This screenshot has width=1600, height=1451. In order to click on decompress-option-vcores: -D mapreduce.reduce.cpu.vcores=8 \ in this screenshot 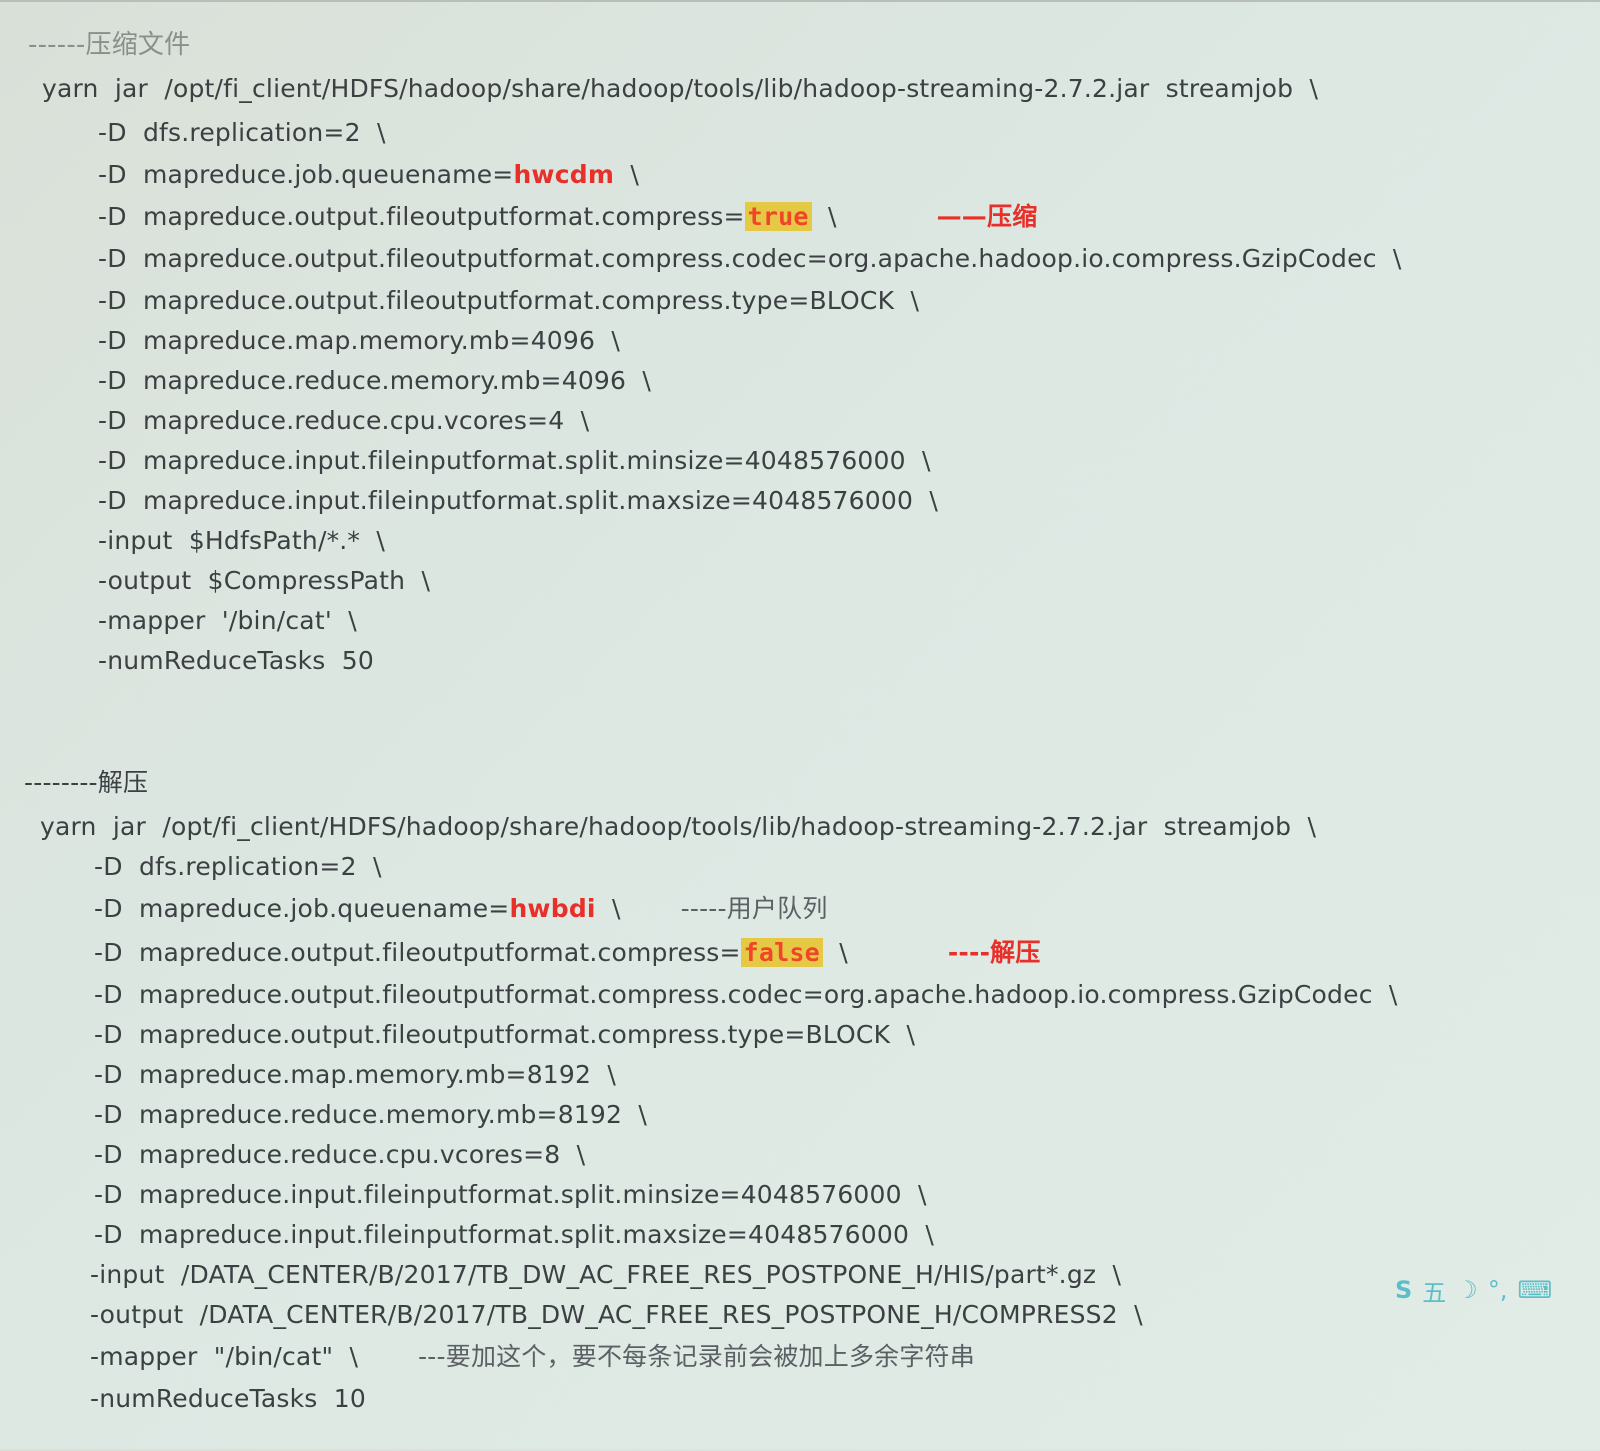, I will do `click(340, 1154)`.